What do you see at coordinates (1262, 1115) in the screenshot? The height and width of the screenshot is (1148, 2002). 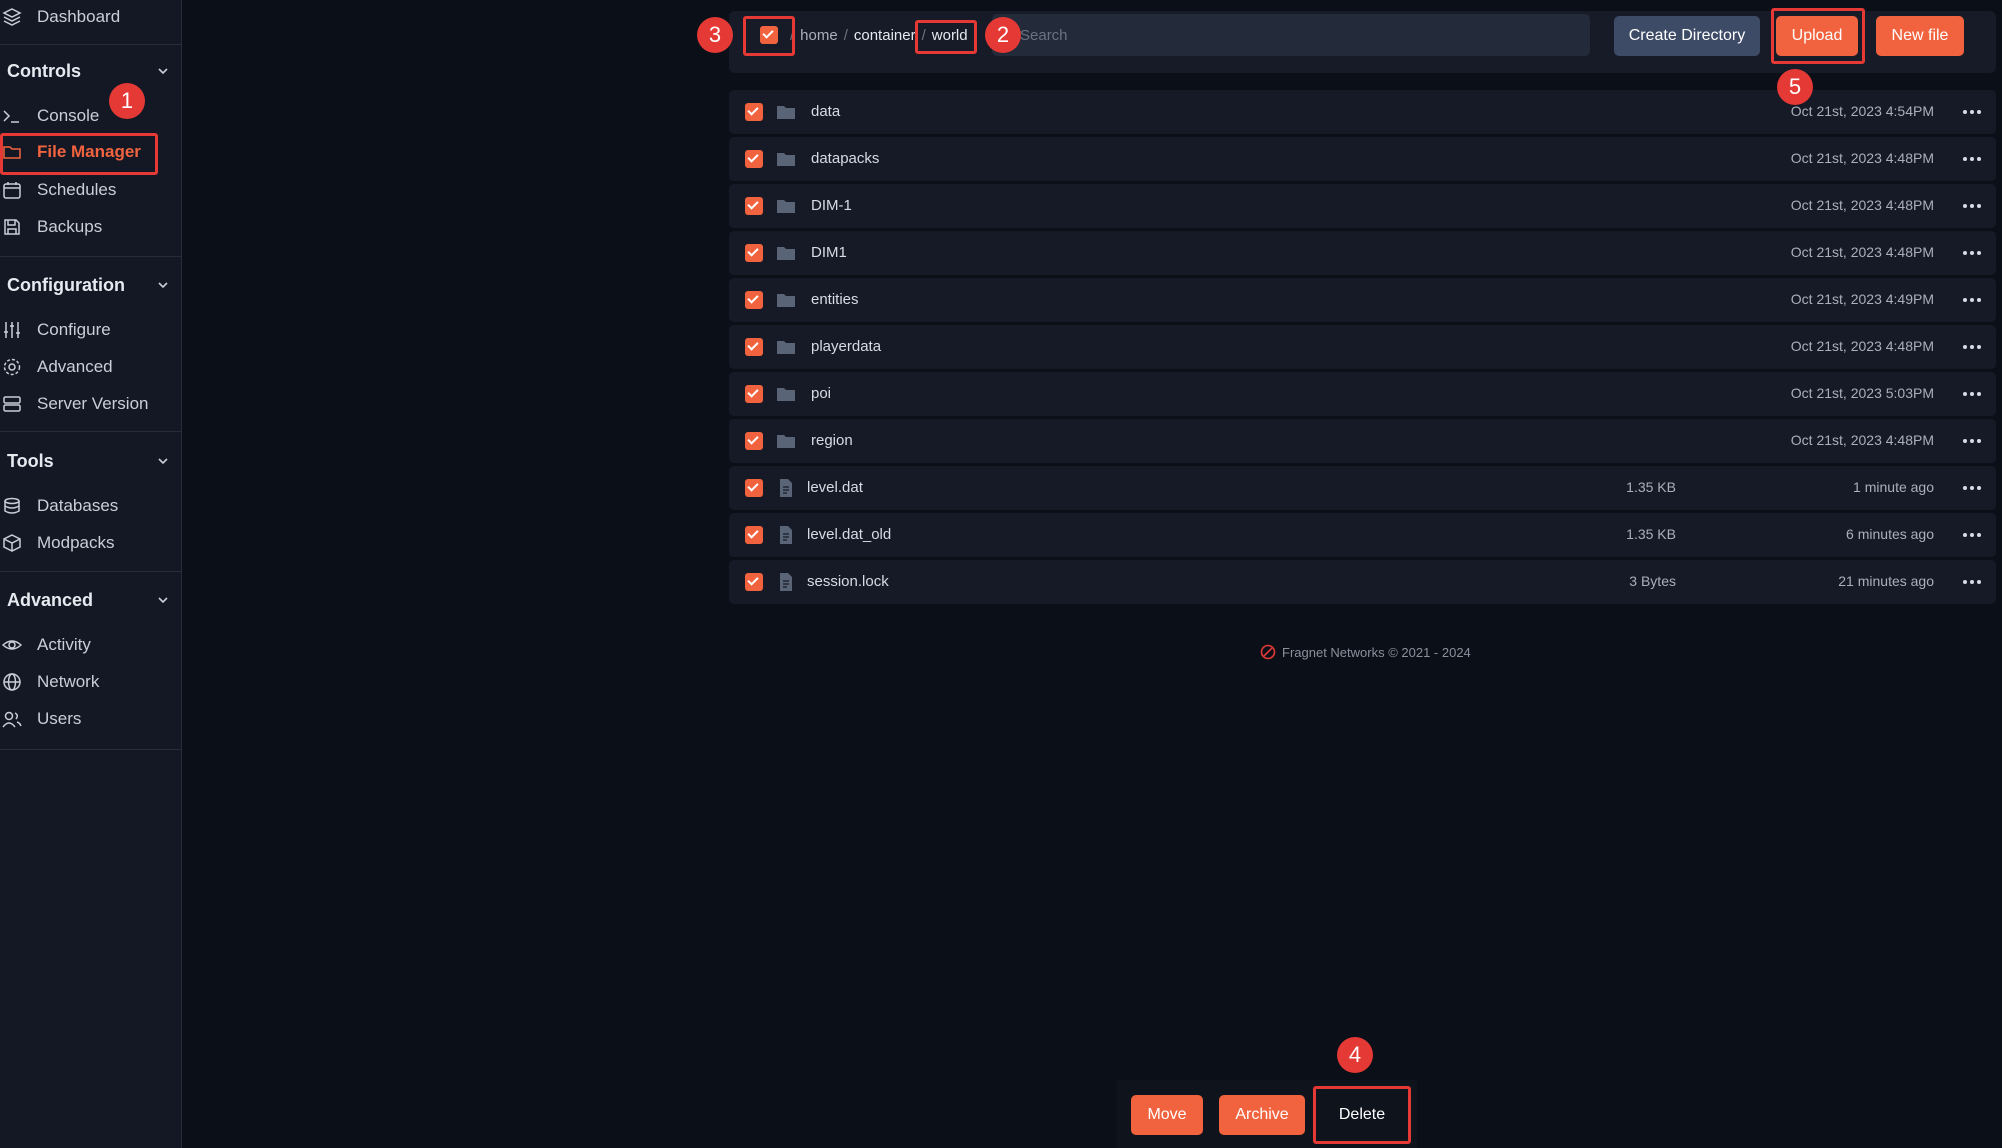 I see `archive-button: Archive` at bounding box center [1262, 1115].